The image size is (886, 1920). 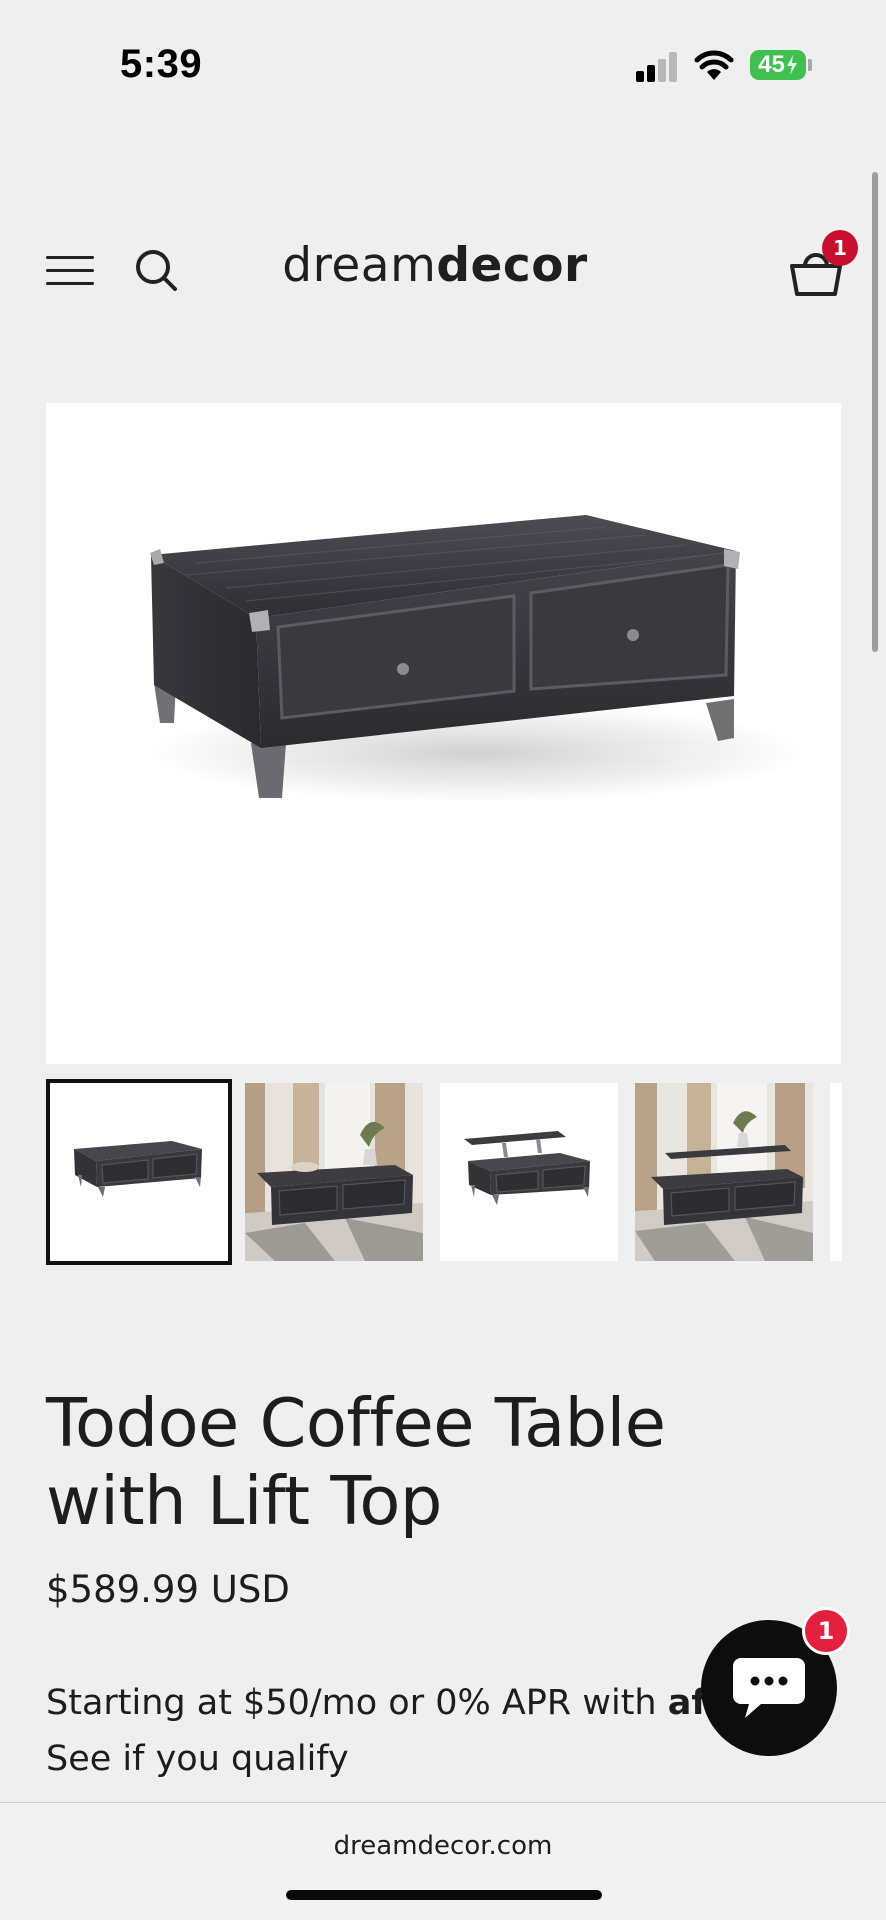 What do you see at coordinates (168, 1589) in the screenshot?
I see `product-price: $589.99 USD` at bounding box center [168, 1589].